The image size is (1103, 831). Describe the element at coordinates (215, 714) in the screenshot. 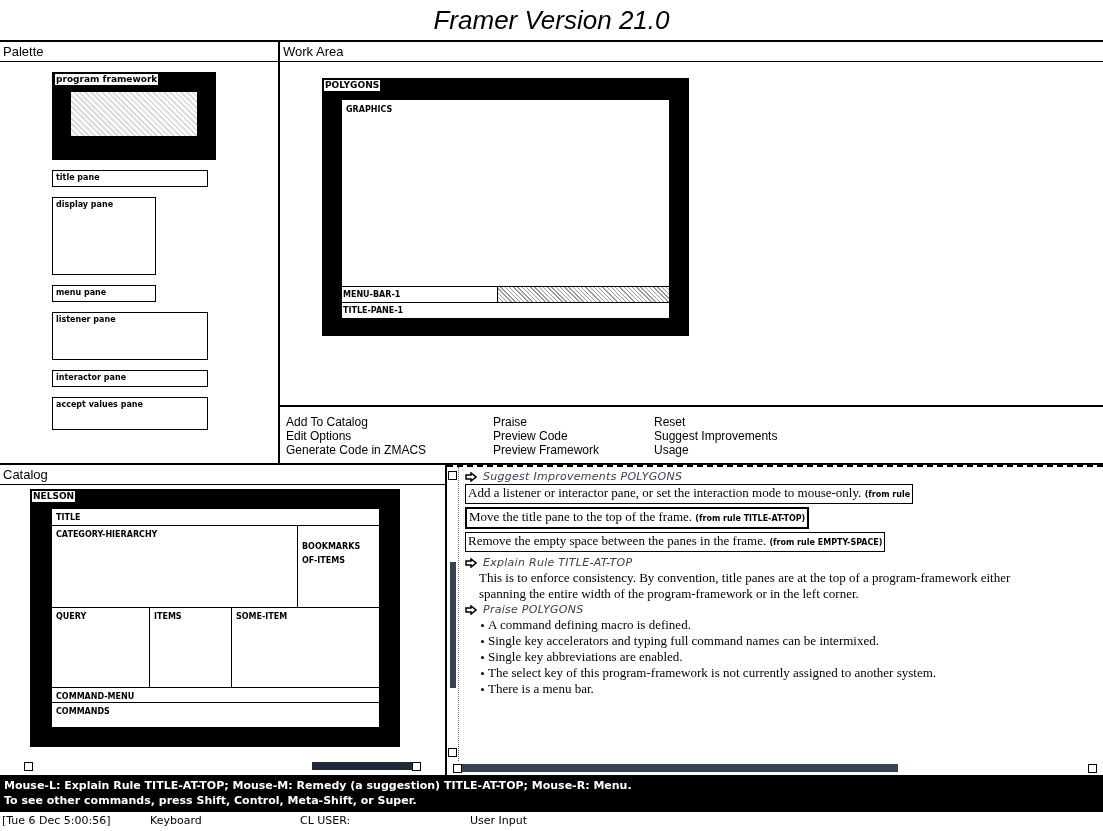

I see `pane-layout: COMMANDS` at that location.